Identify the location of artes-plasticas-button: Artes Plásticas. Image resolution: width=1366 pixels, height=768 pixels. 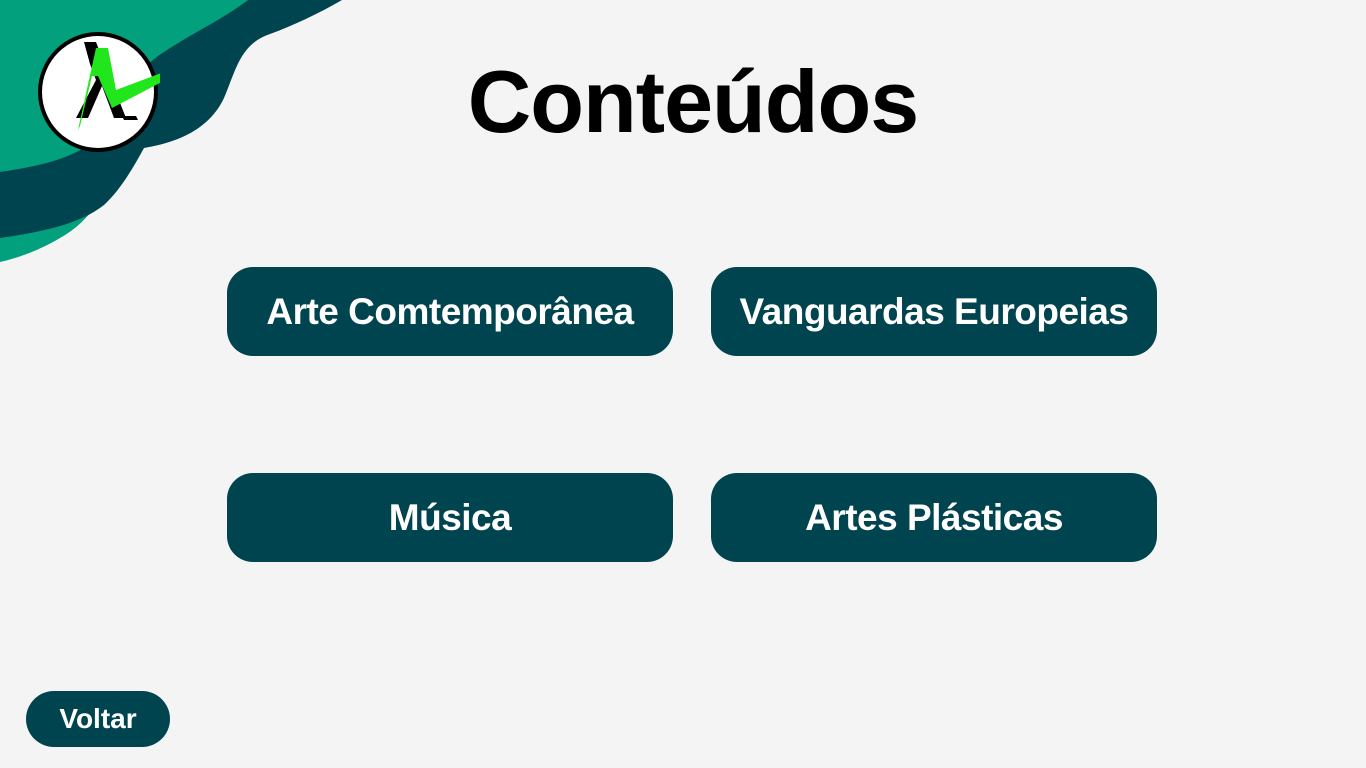
(934, 517).